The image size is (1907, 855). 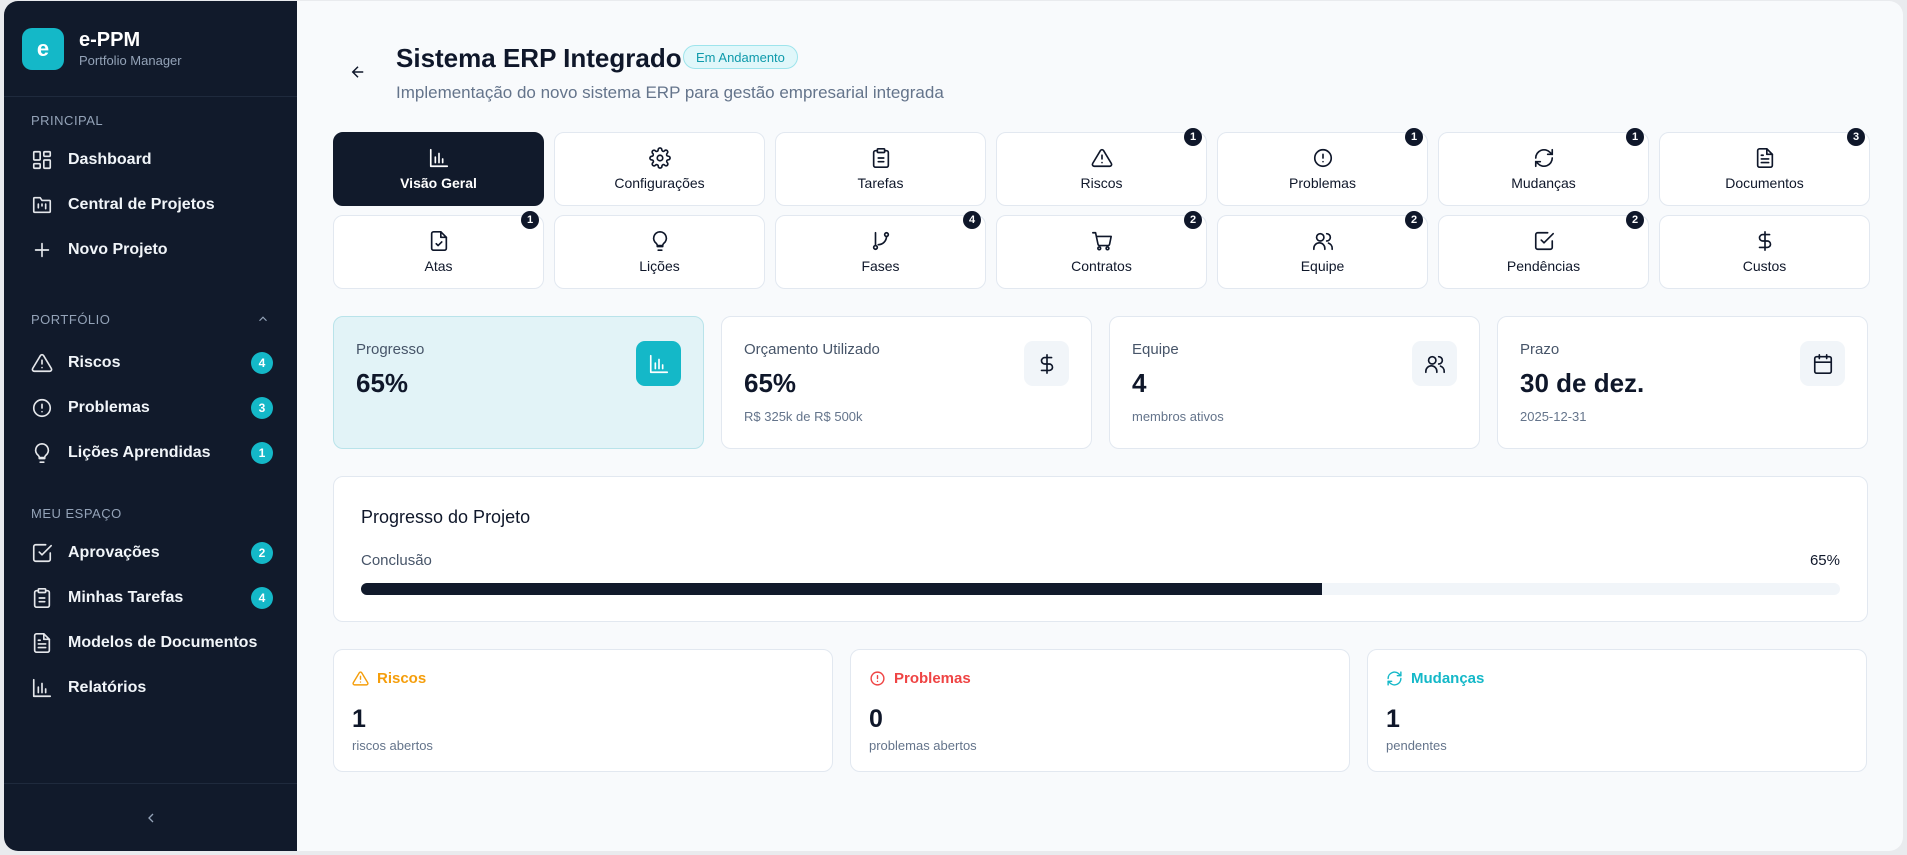 What do you see at coordinates (438, 250) in the screenshot?
I see `tab-atas: 1 Atas` at bounding box center [438, 250].